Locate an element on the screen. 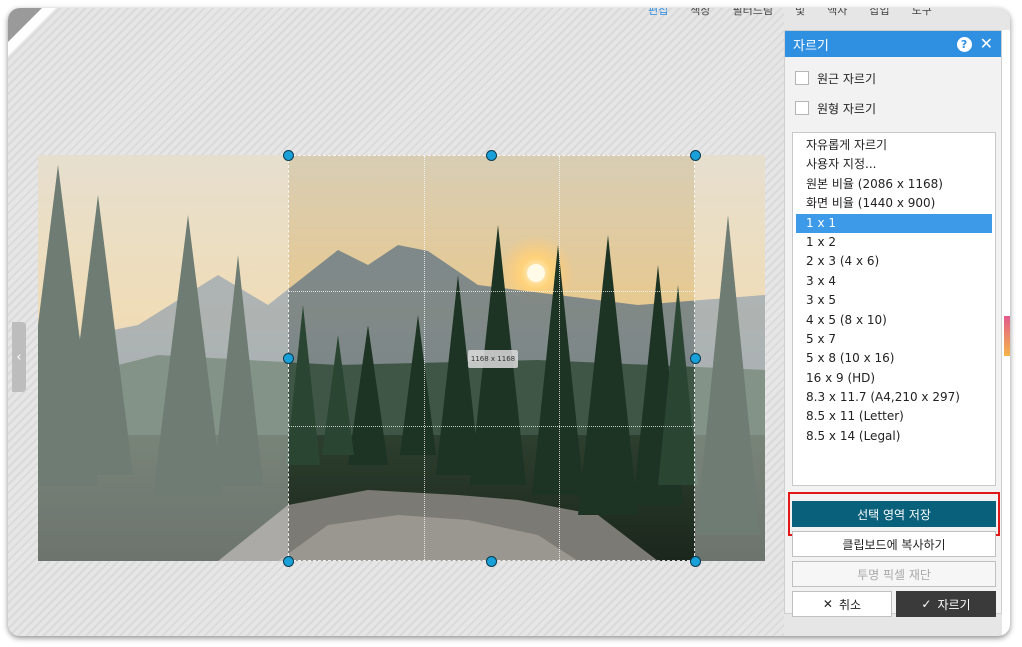  crop-handle-top-left is located at coordinates (288, 155).